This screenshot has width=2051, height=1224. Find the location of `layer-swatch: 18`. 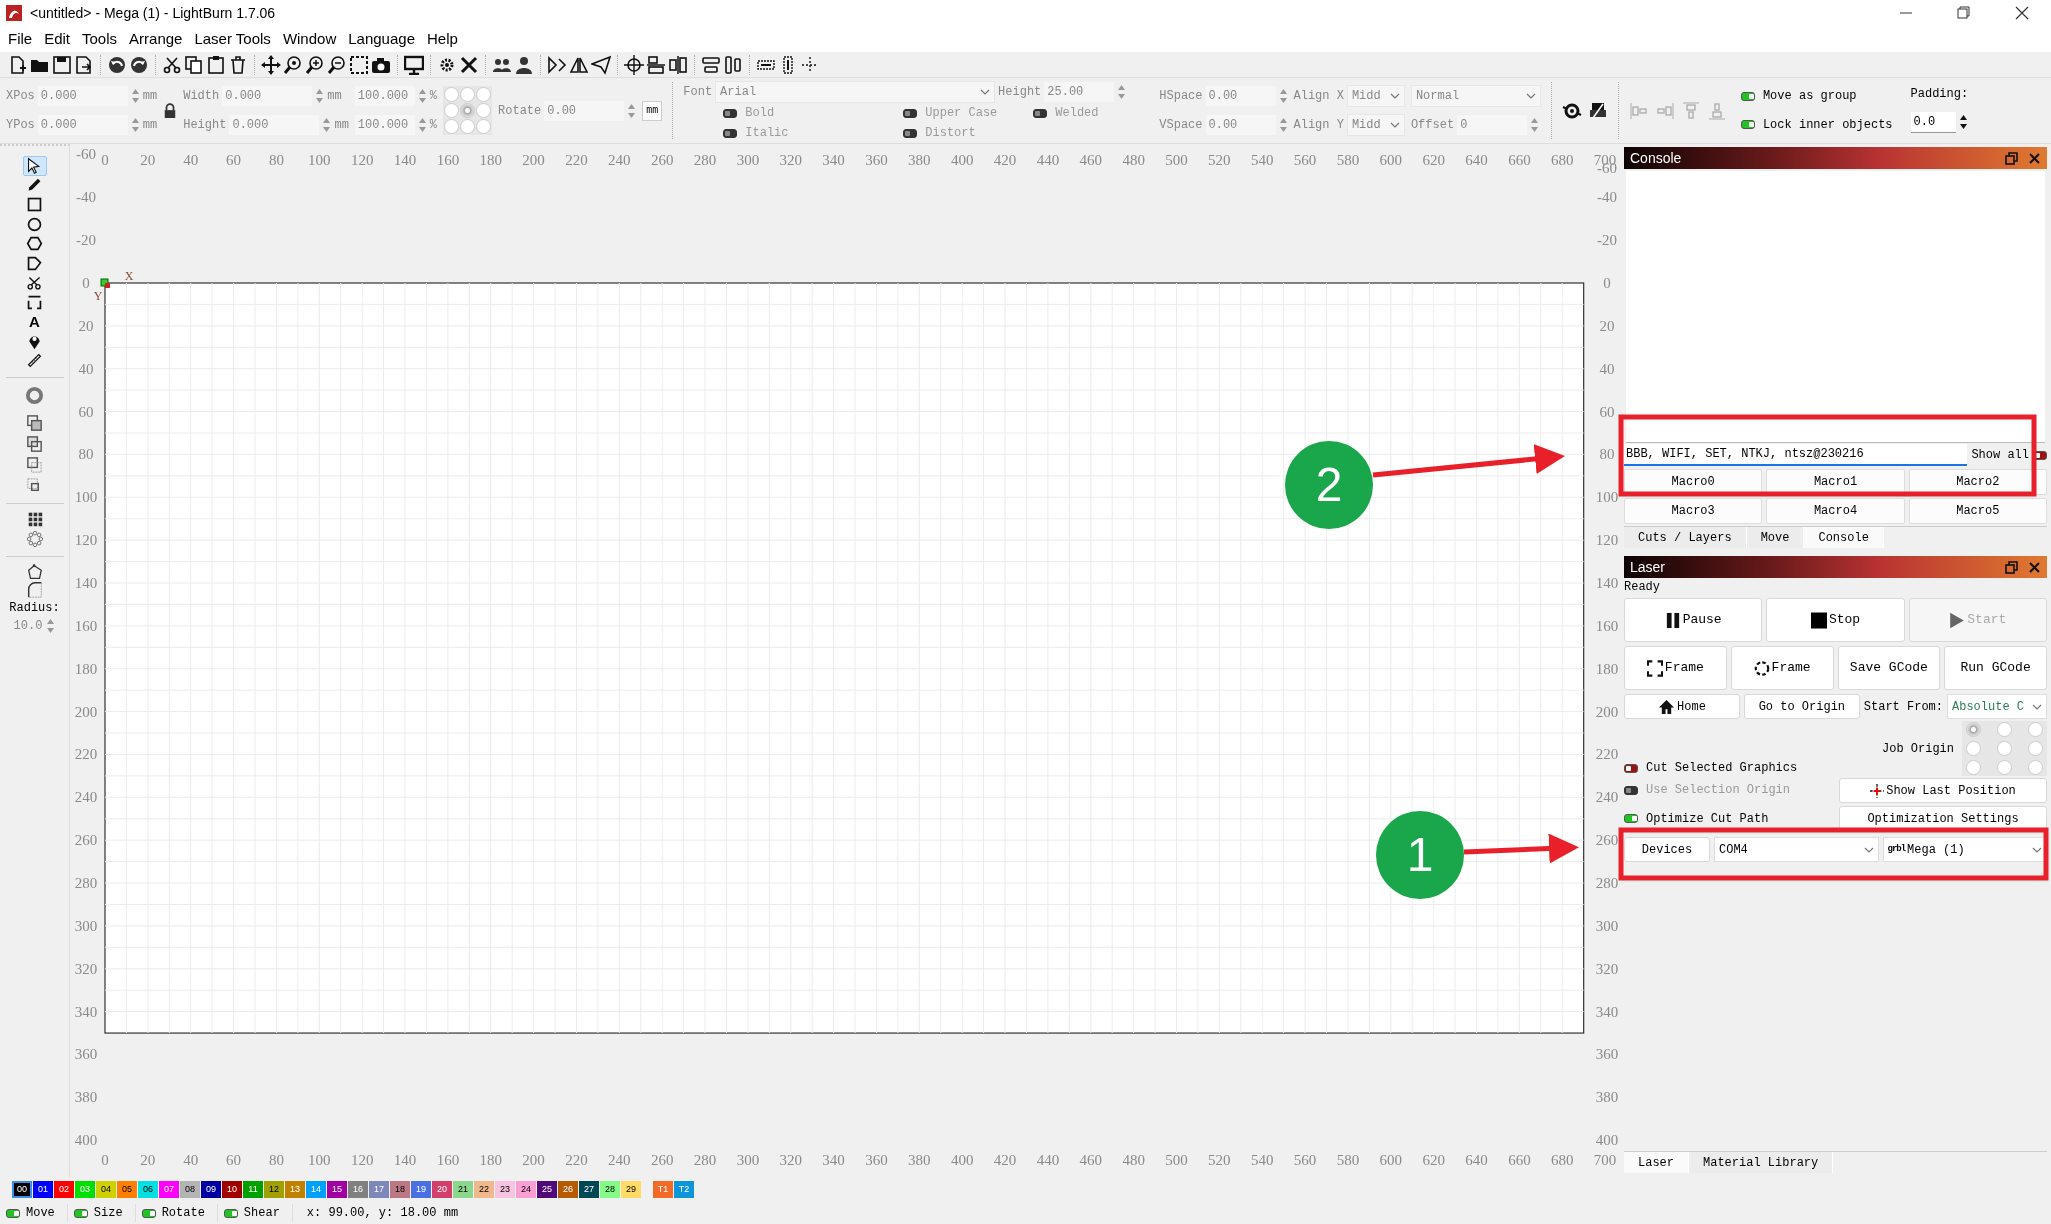

layer-swatch: 18 is located at coordinates (400, 1189).